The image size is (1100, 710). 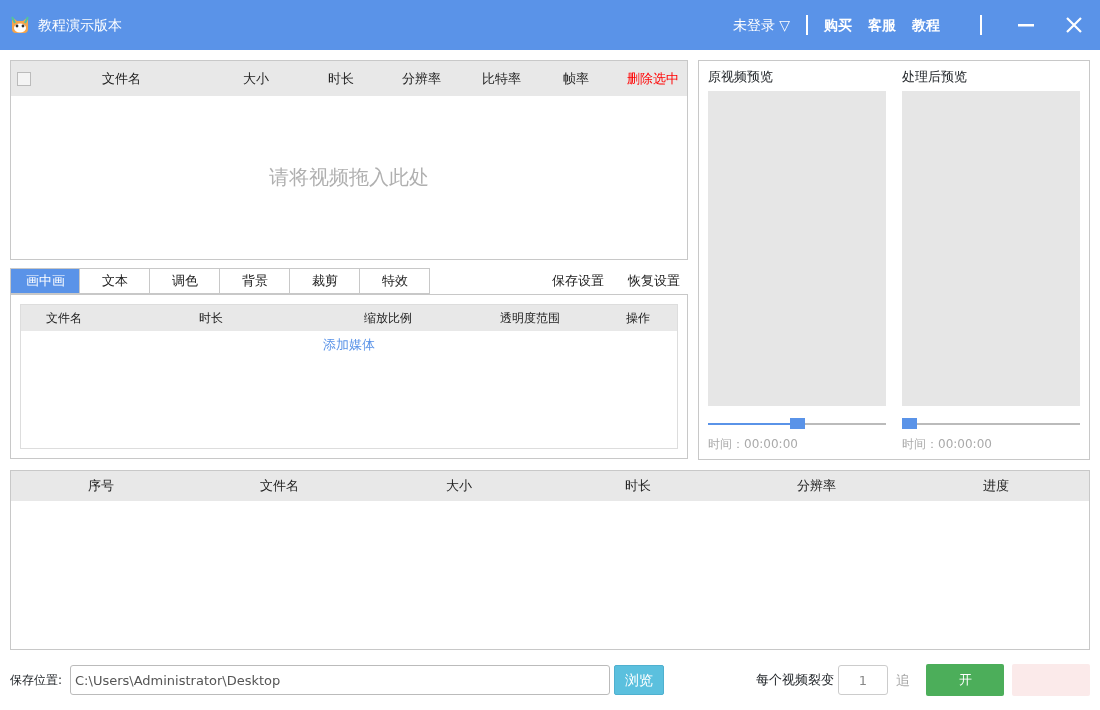 I want to click on preview-title: 原视频预览, so click(x=741, y=77).